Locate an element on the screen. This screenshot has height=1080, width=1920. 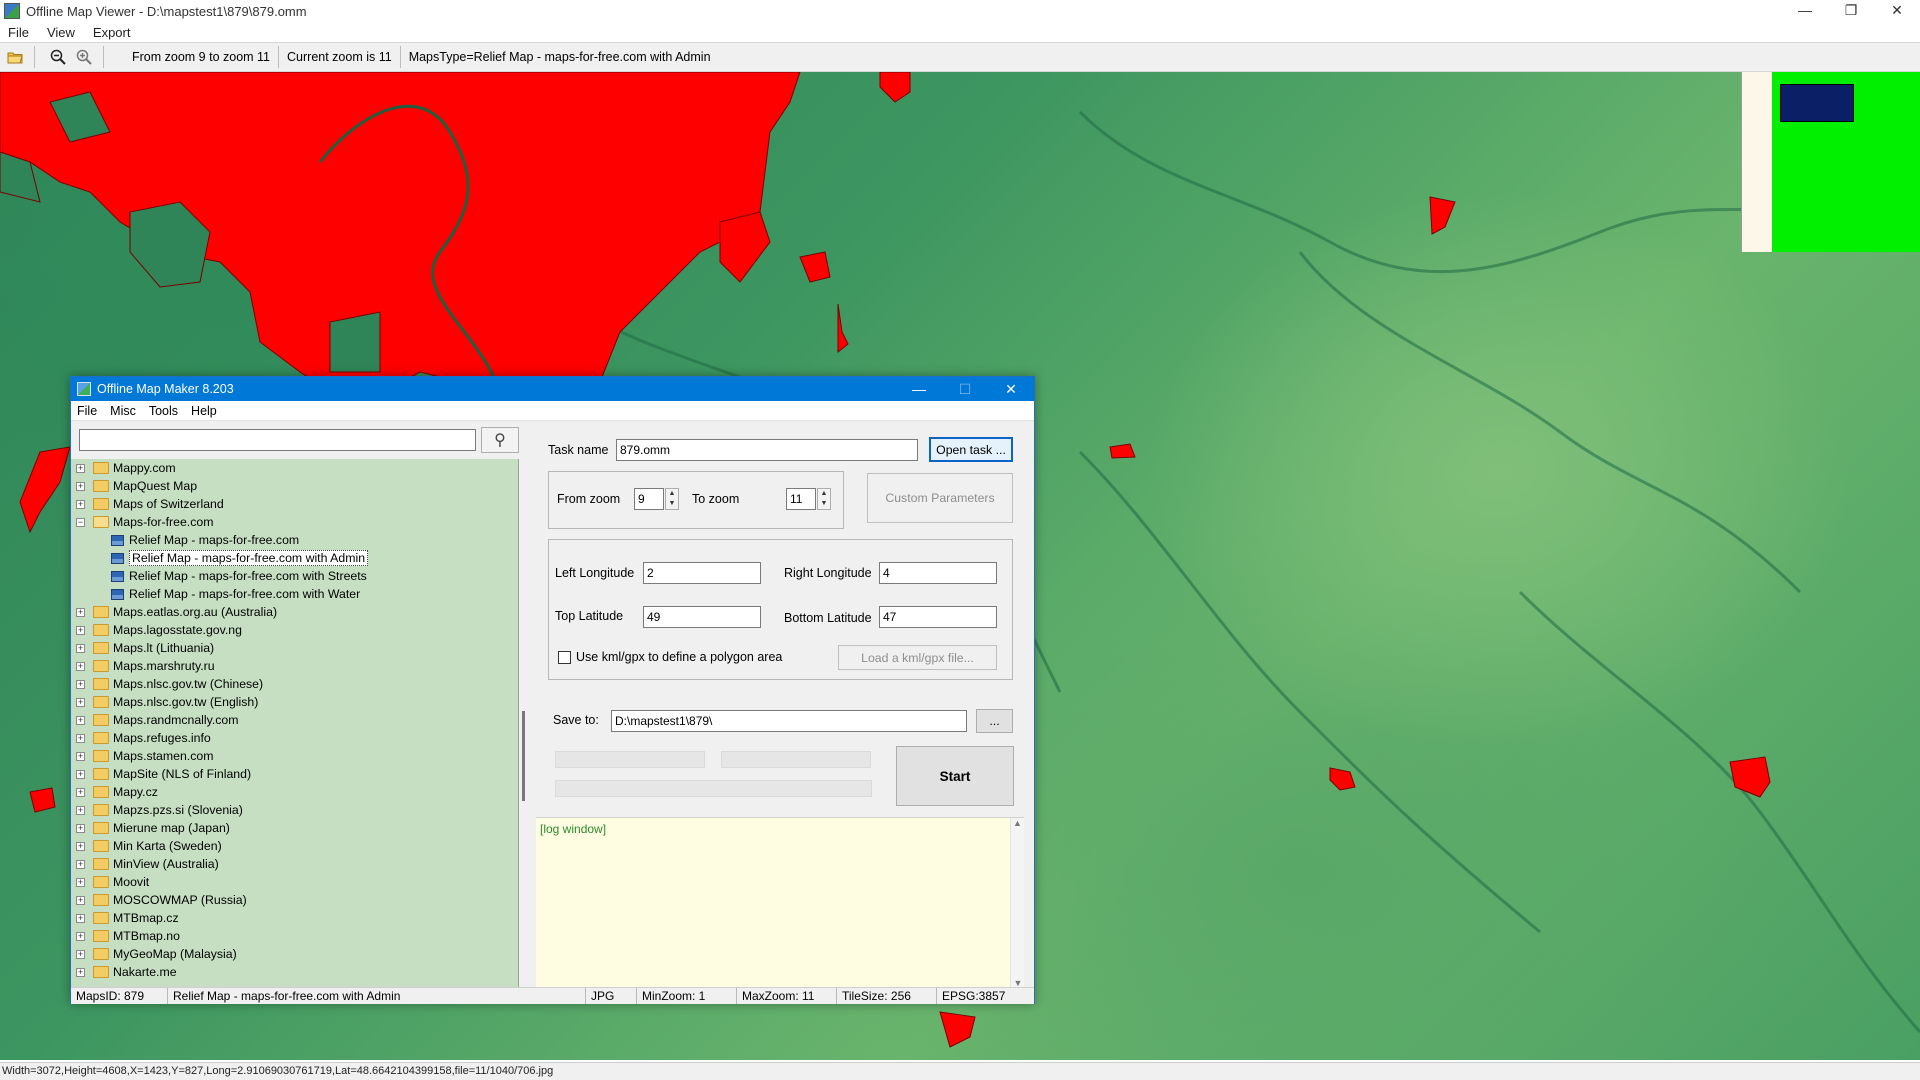
menu-view: View is located at coordinates (61, 32).